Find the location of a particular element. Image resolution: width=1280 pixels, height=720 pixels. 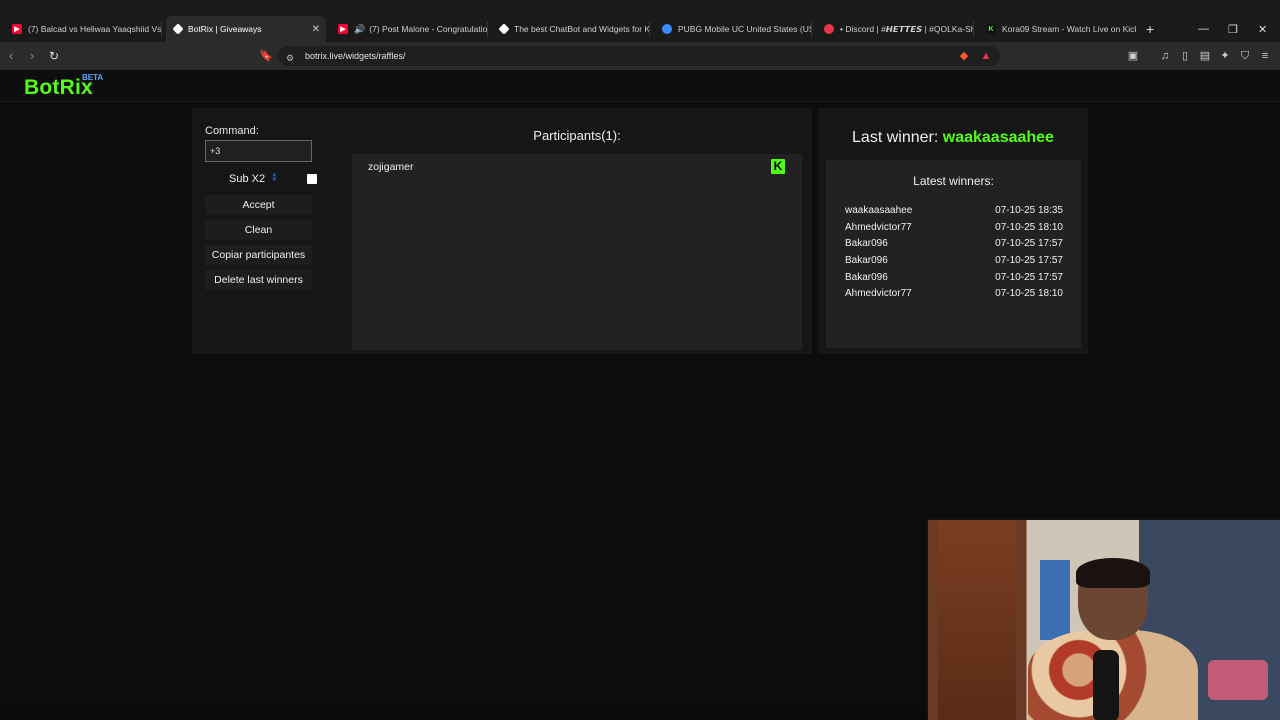

accept-button: Accept is located at coordinates (258, 205).